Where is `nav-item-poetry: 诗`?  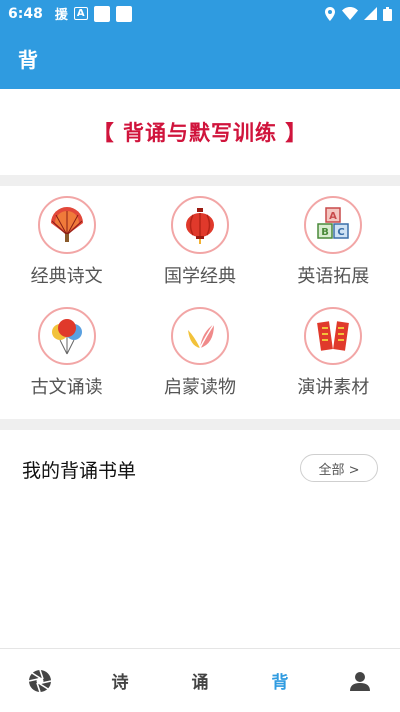
nav-item-poetry: 诗 is located at coordinates (120, 680).